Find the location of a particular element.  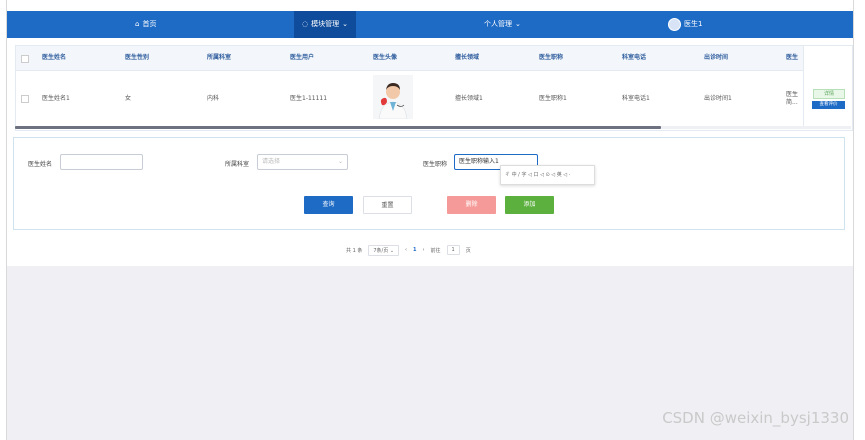

cell-field: 擅长领域1 is located at coordinates (469, 98).